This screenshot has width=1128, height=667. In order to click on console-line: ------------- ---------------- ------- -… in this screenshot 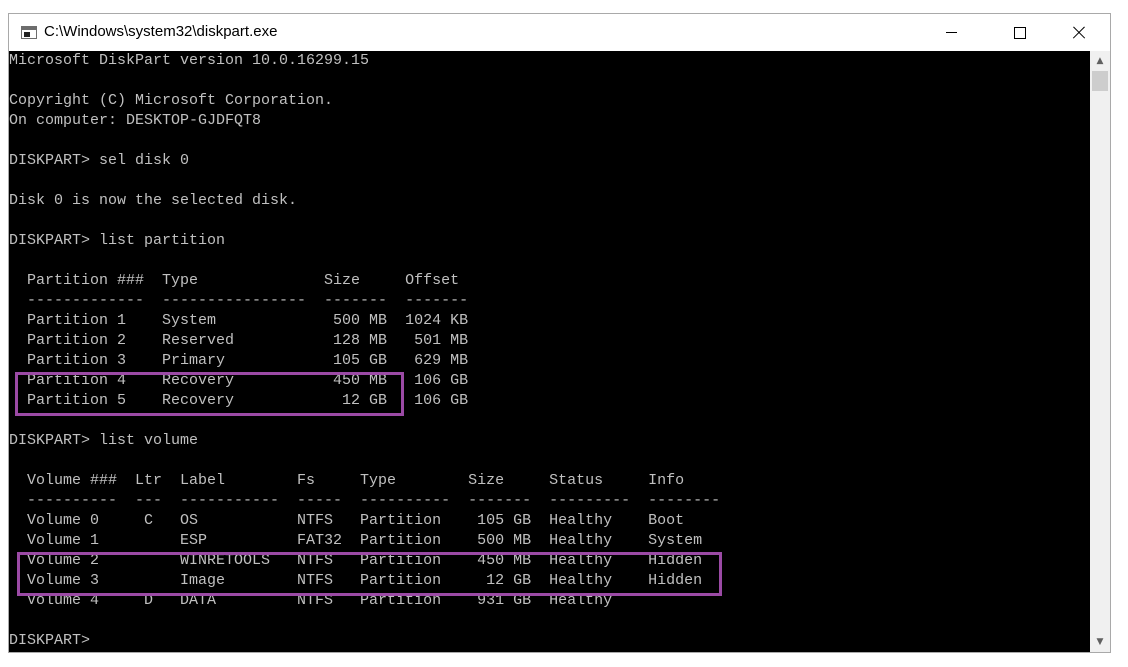, I will do `click(239, 300)`.